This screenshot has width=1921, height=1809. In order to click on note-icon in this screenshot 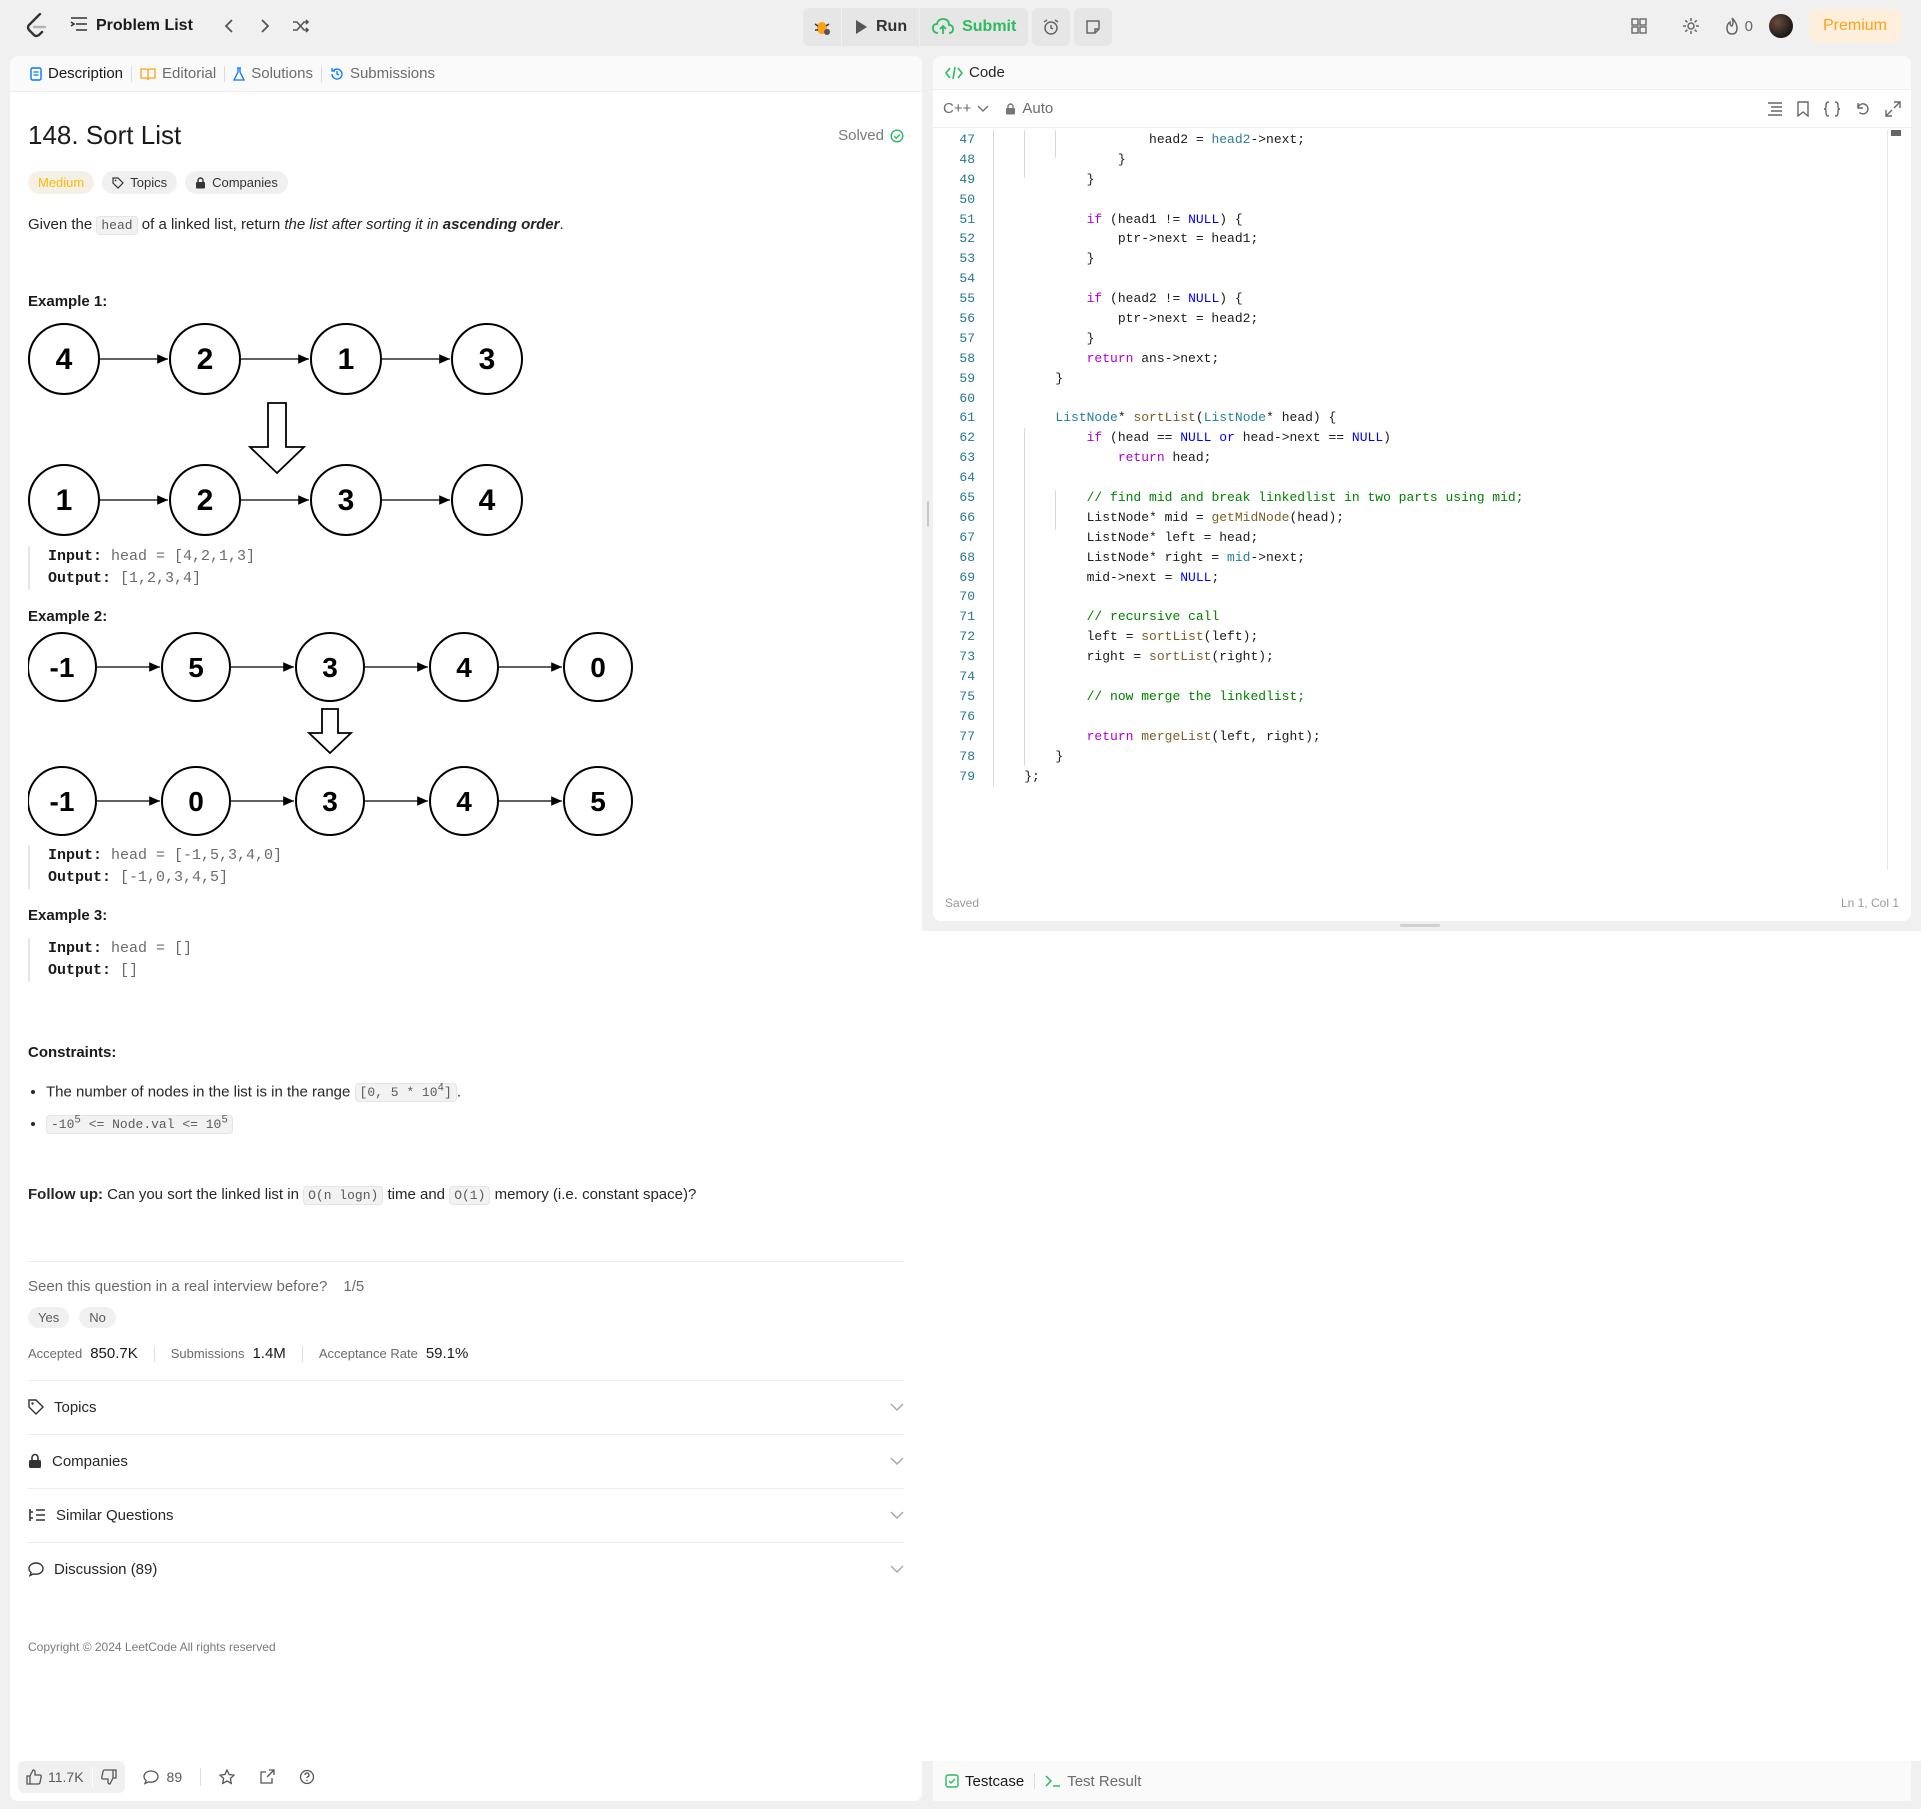, I will do `click(1093, 27)`.